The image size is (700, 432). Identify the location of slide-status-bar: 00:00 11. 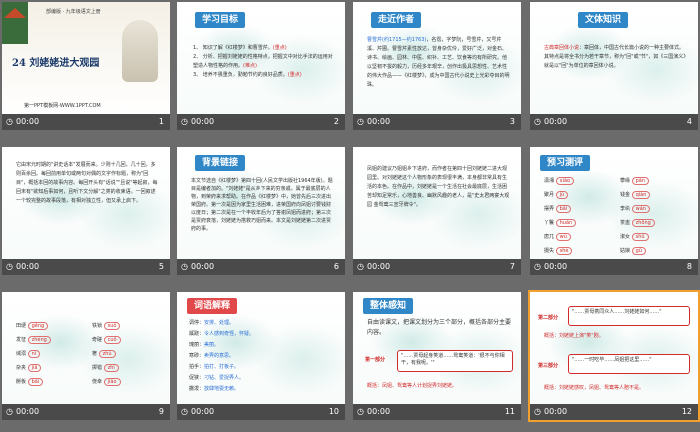
(437, 412).